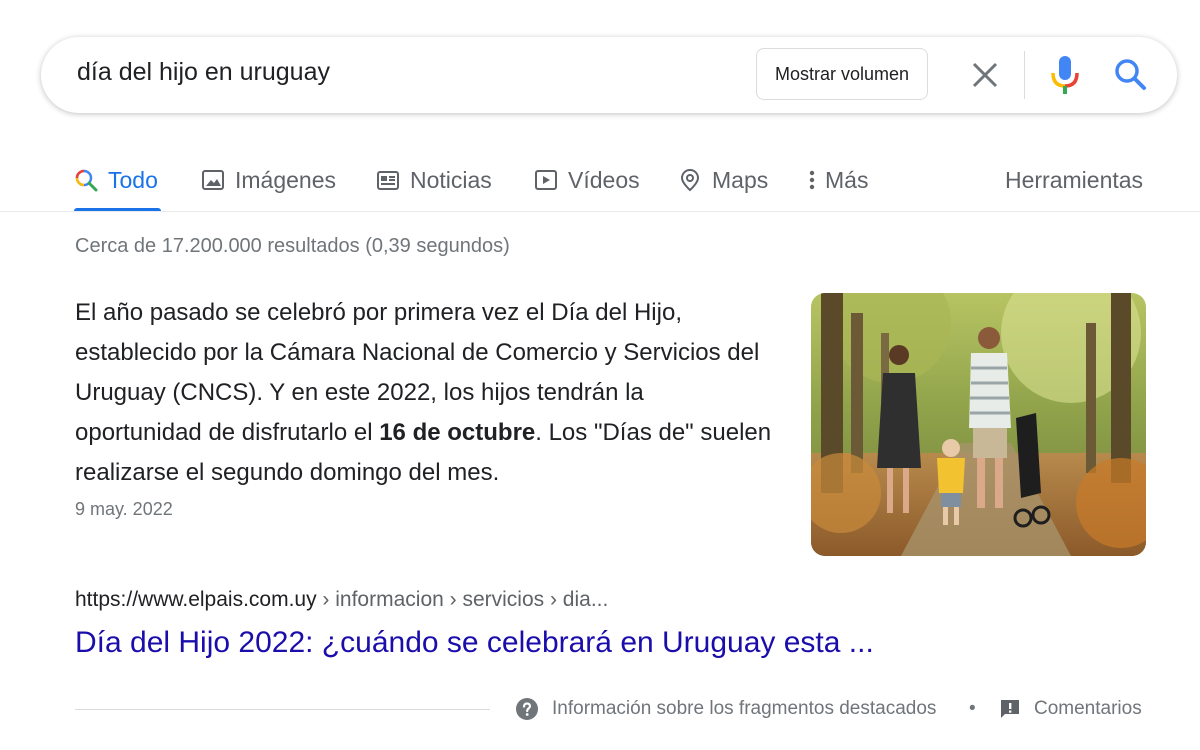 This screenshot has height=750, width=1200. Describe the element at coordinates (1074, 180) in the screenshot. I see `tools-button: Herramientas` at that location.